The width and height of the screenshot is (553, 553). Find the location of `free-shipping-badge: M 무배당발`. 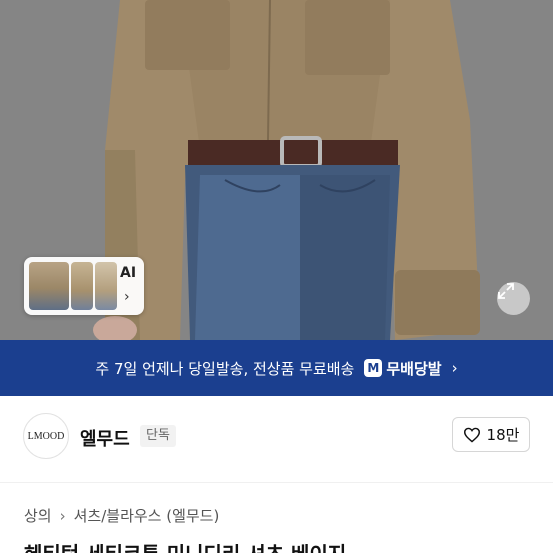

free-shipping-badge: M 무배당발 is located at coordinates (403, 368).